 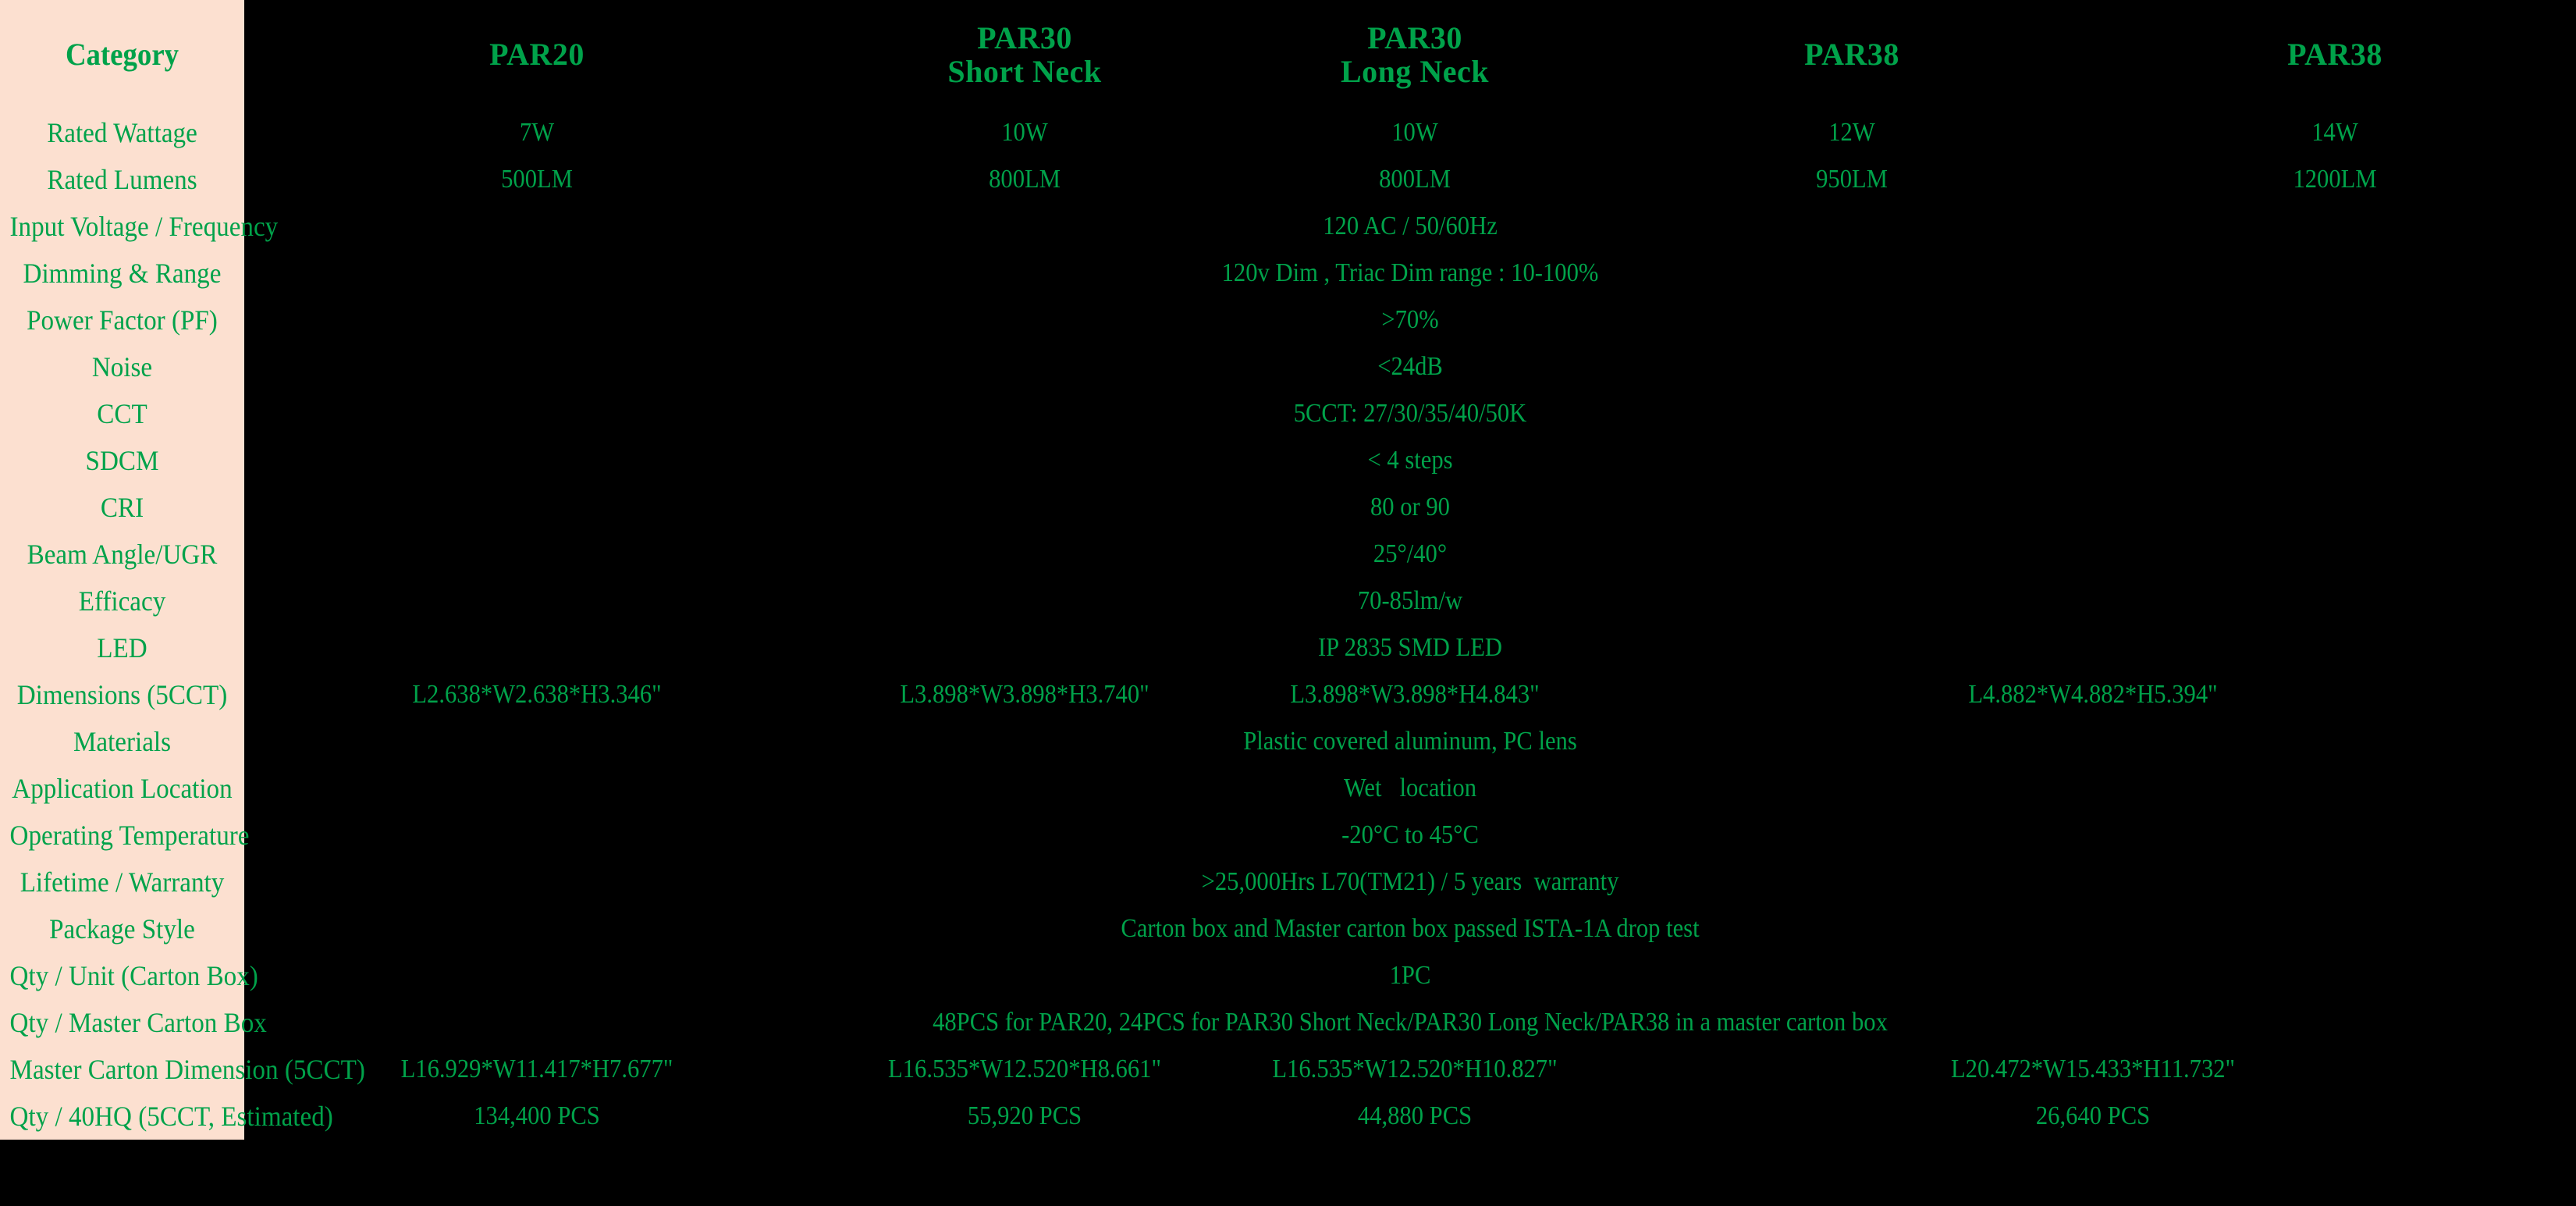 What do you see at coordinates (122, 180) in the screenshot?
I see `row-label-1: Rated Lumens` at bounding box center [122, 180].